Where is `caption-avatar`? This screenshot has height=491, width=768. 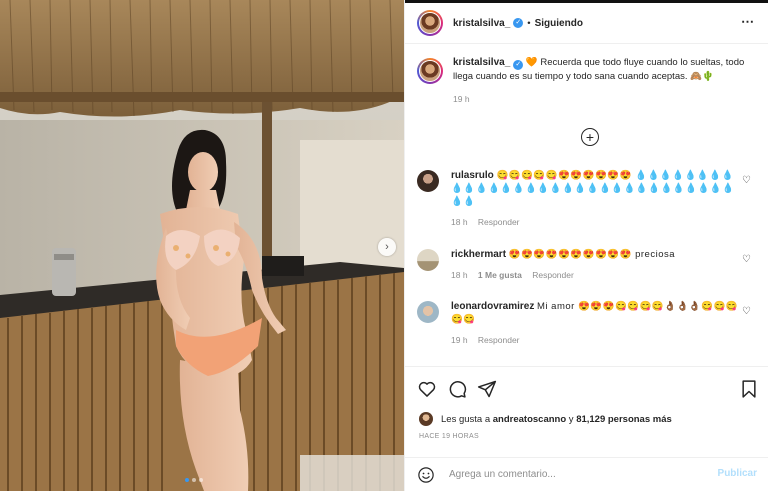
caption-avatar is located at coordinates (430, 71).